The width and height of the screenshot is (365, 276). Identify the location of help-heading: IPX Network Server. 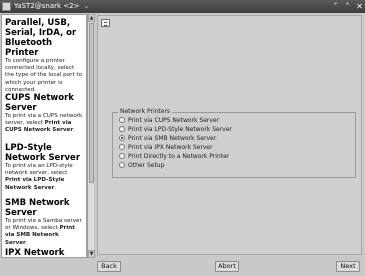
(35, 253).